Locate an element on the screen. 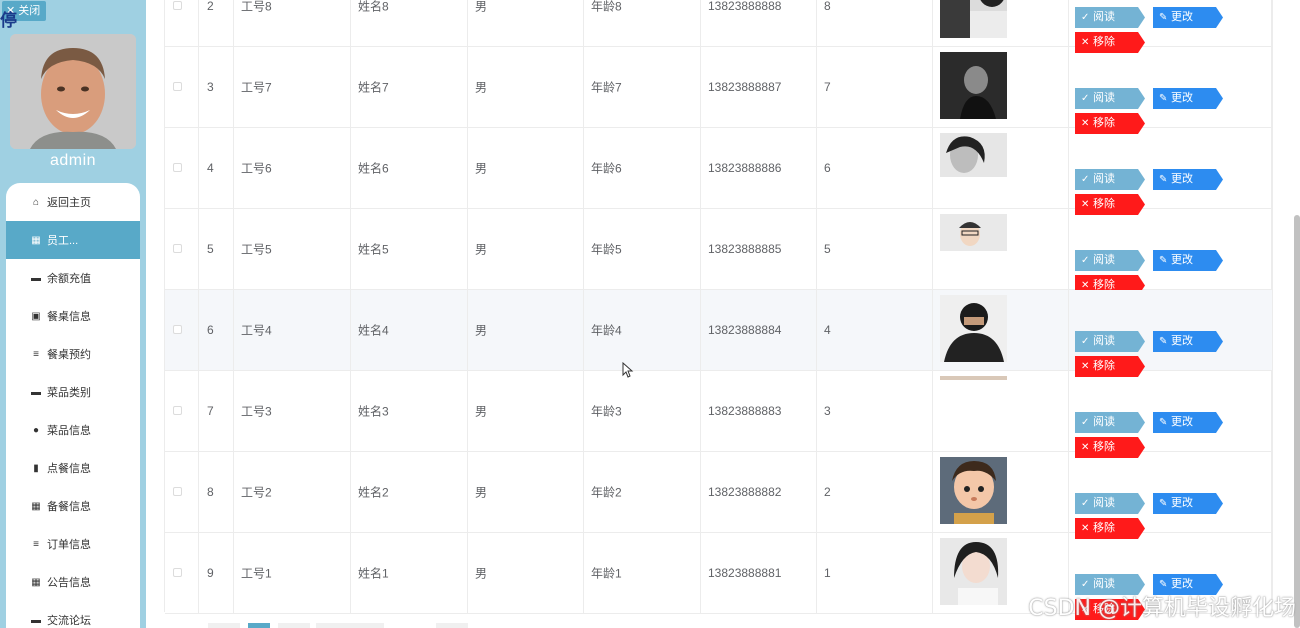 This screenshot has width=1300, height=628. cell-num: 2 is located at coordinates (827, 492).